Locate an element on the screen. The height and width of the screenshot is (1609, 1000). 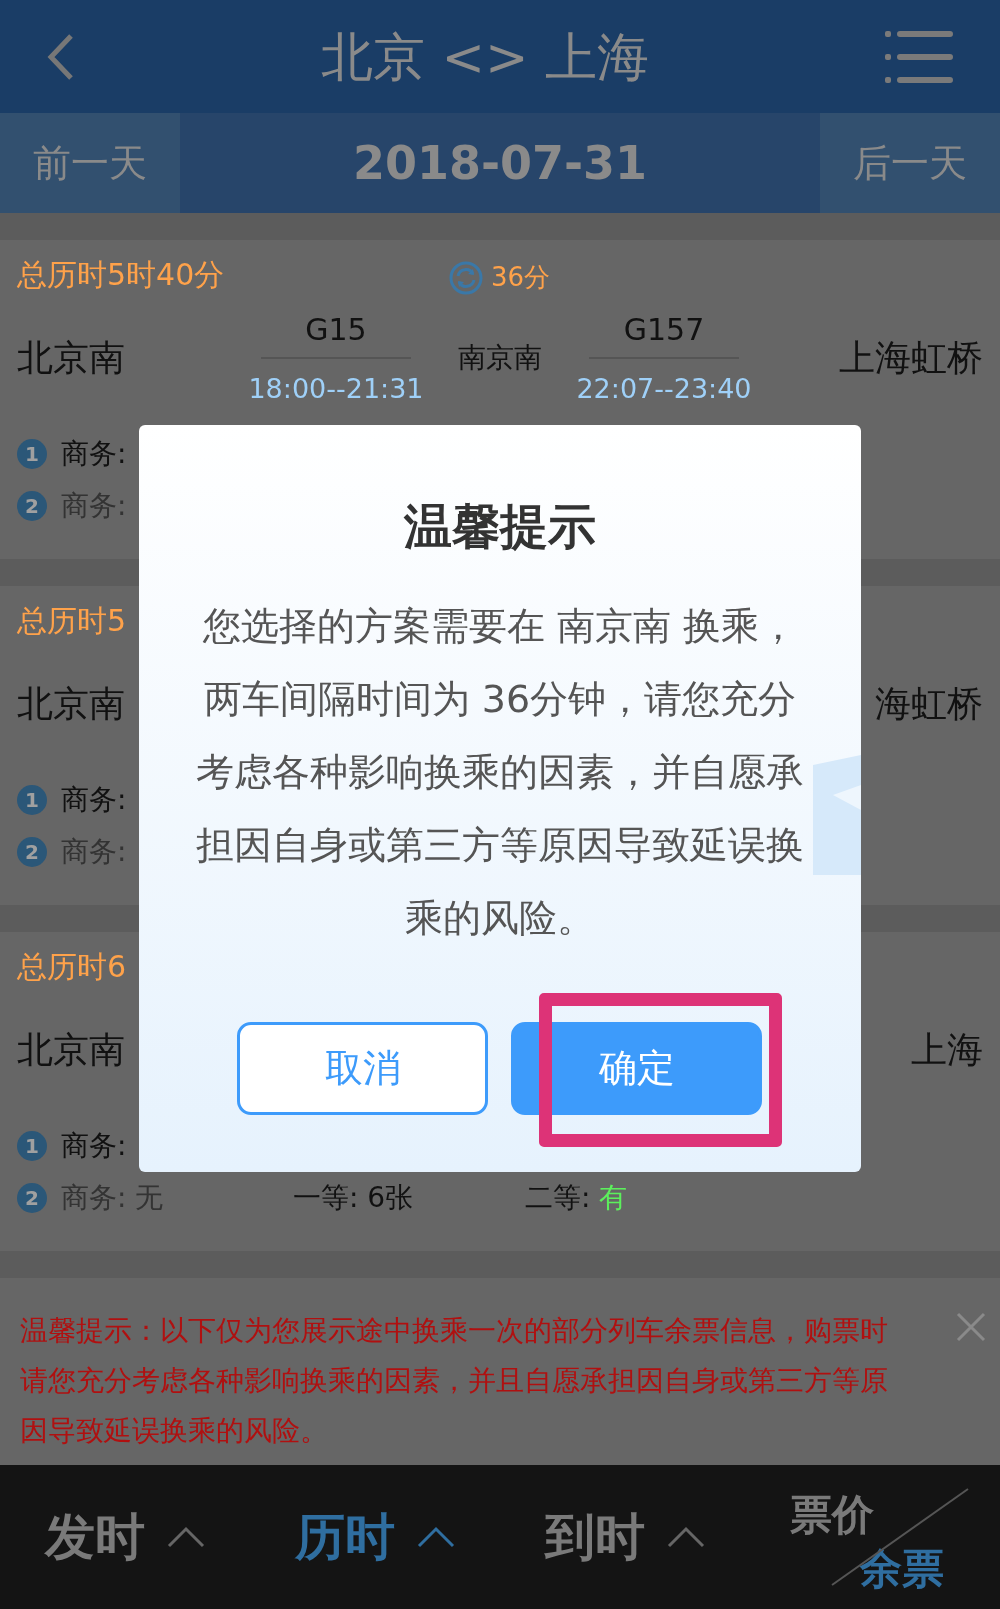
next-day-button: 后一天 is located at coordinates (910, 163).